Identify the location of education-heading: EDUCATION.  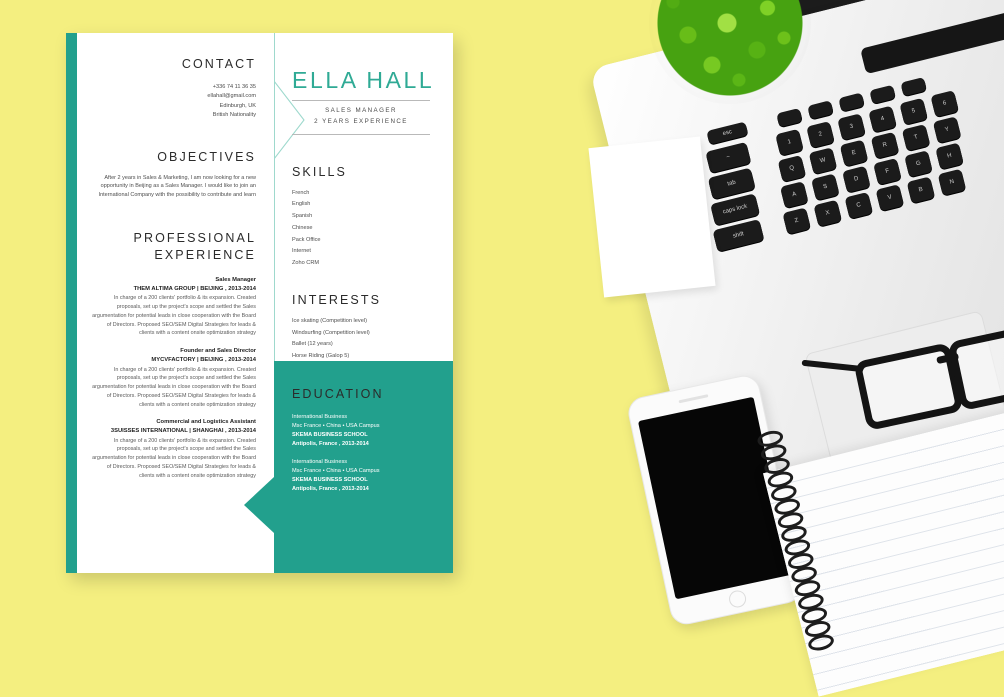
(338, 394).